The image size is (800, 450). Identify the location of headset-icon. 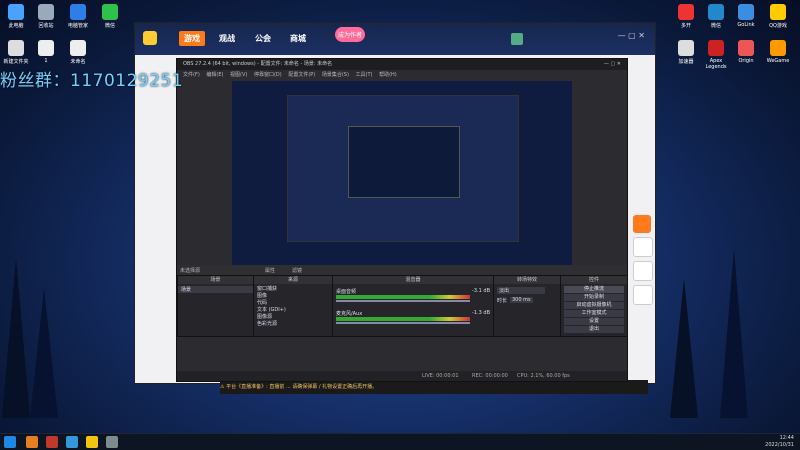
(643, 295).